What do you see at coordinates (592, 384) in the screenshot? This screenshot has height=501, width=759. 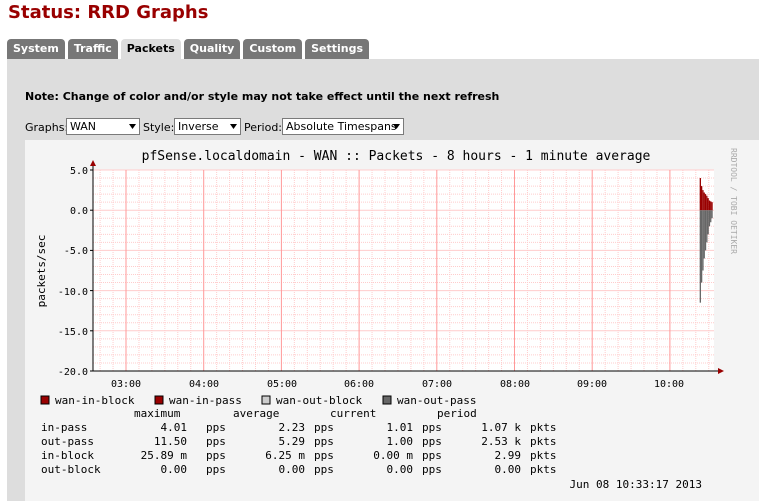 I see `x-tick-label: 09:00` at bounding box center [592, 384].